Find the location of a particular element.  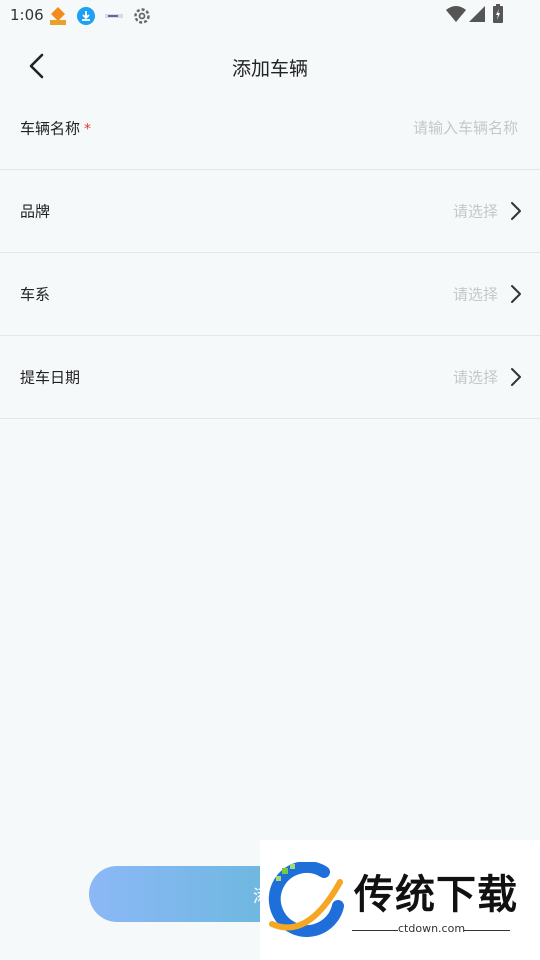

watermark-logo is located at coordinates (306, 899).